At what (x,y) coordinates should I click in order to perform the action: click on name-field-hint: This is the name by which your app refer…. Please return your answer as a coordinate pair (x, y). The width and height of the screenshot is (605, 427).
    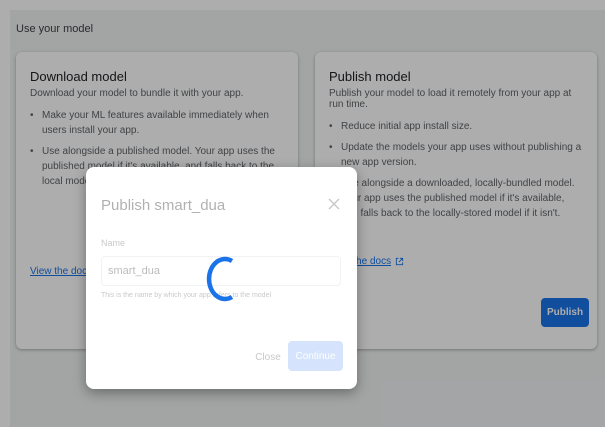
    Looking at the image, I should click on (186, 295).